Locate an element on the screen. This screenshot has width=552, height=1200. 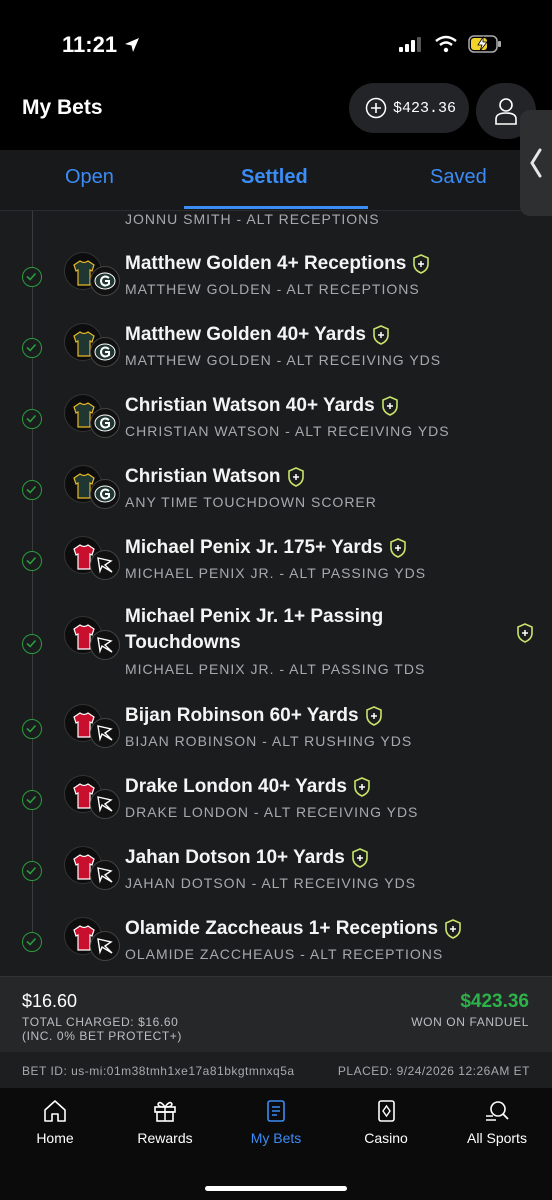
bet-protect-note: (INC. 0% BET PROTECT+) is located at coordinates (102, 1036).